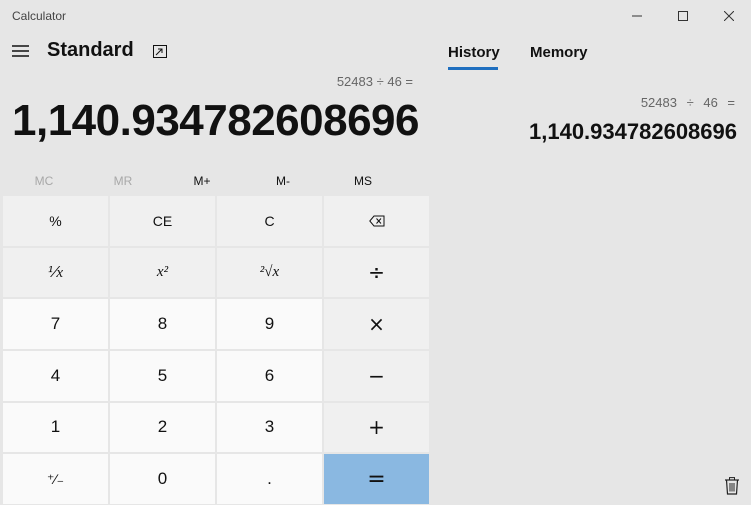  I want to click on tab-memory: Memory, so click(559, 52).